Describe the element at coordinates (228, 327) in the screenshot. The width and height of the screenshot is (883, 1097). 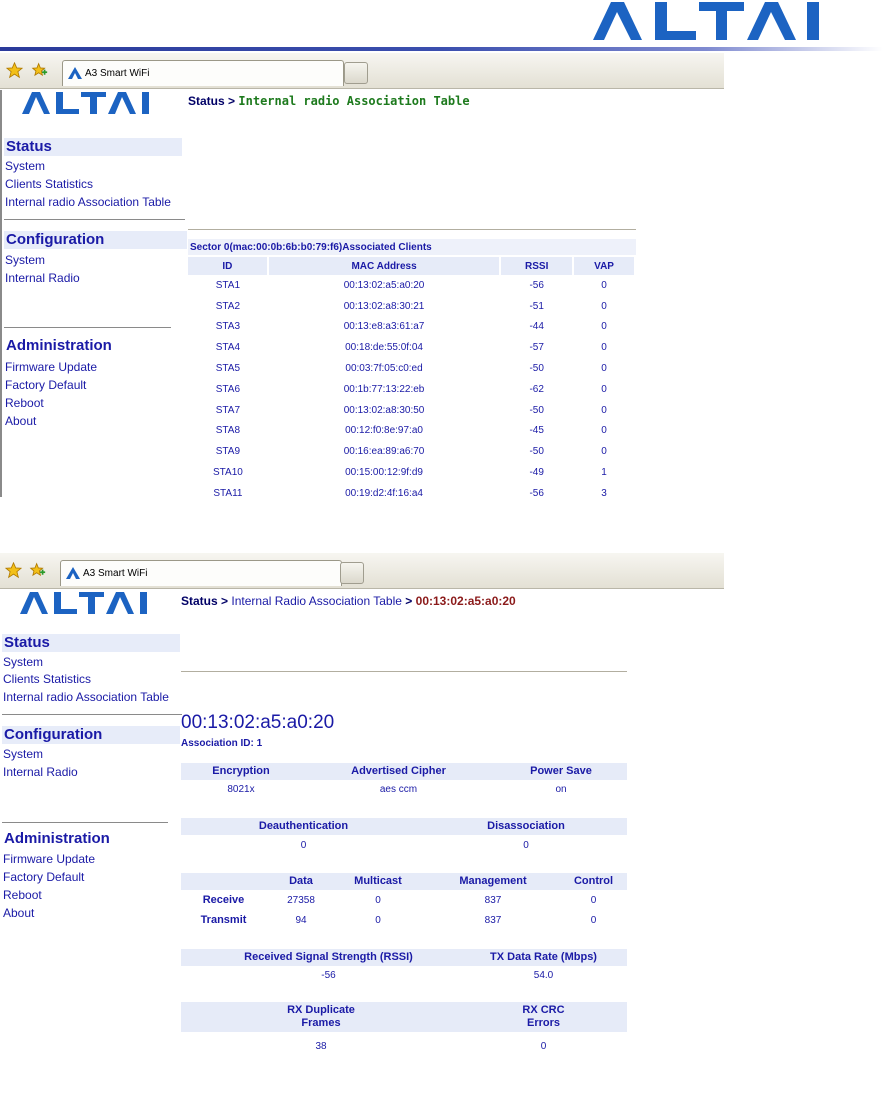
I see `cell-id: STA3` at that location.